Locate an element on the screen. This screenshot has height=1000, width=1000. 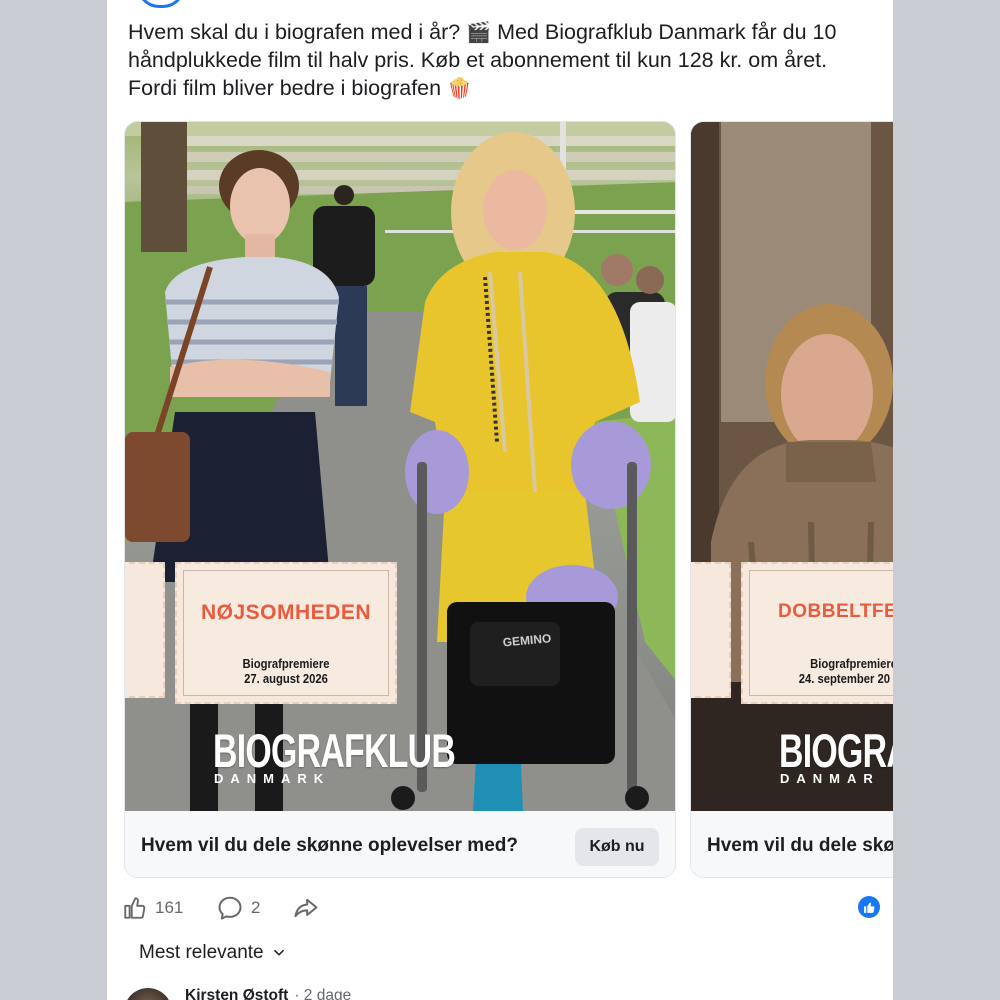
premiere-date-1: 27. august 2026 is located at coordinates (286, 679).